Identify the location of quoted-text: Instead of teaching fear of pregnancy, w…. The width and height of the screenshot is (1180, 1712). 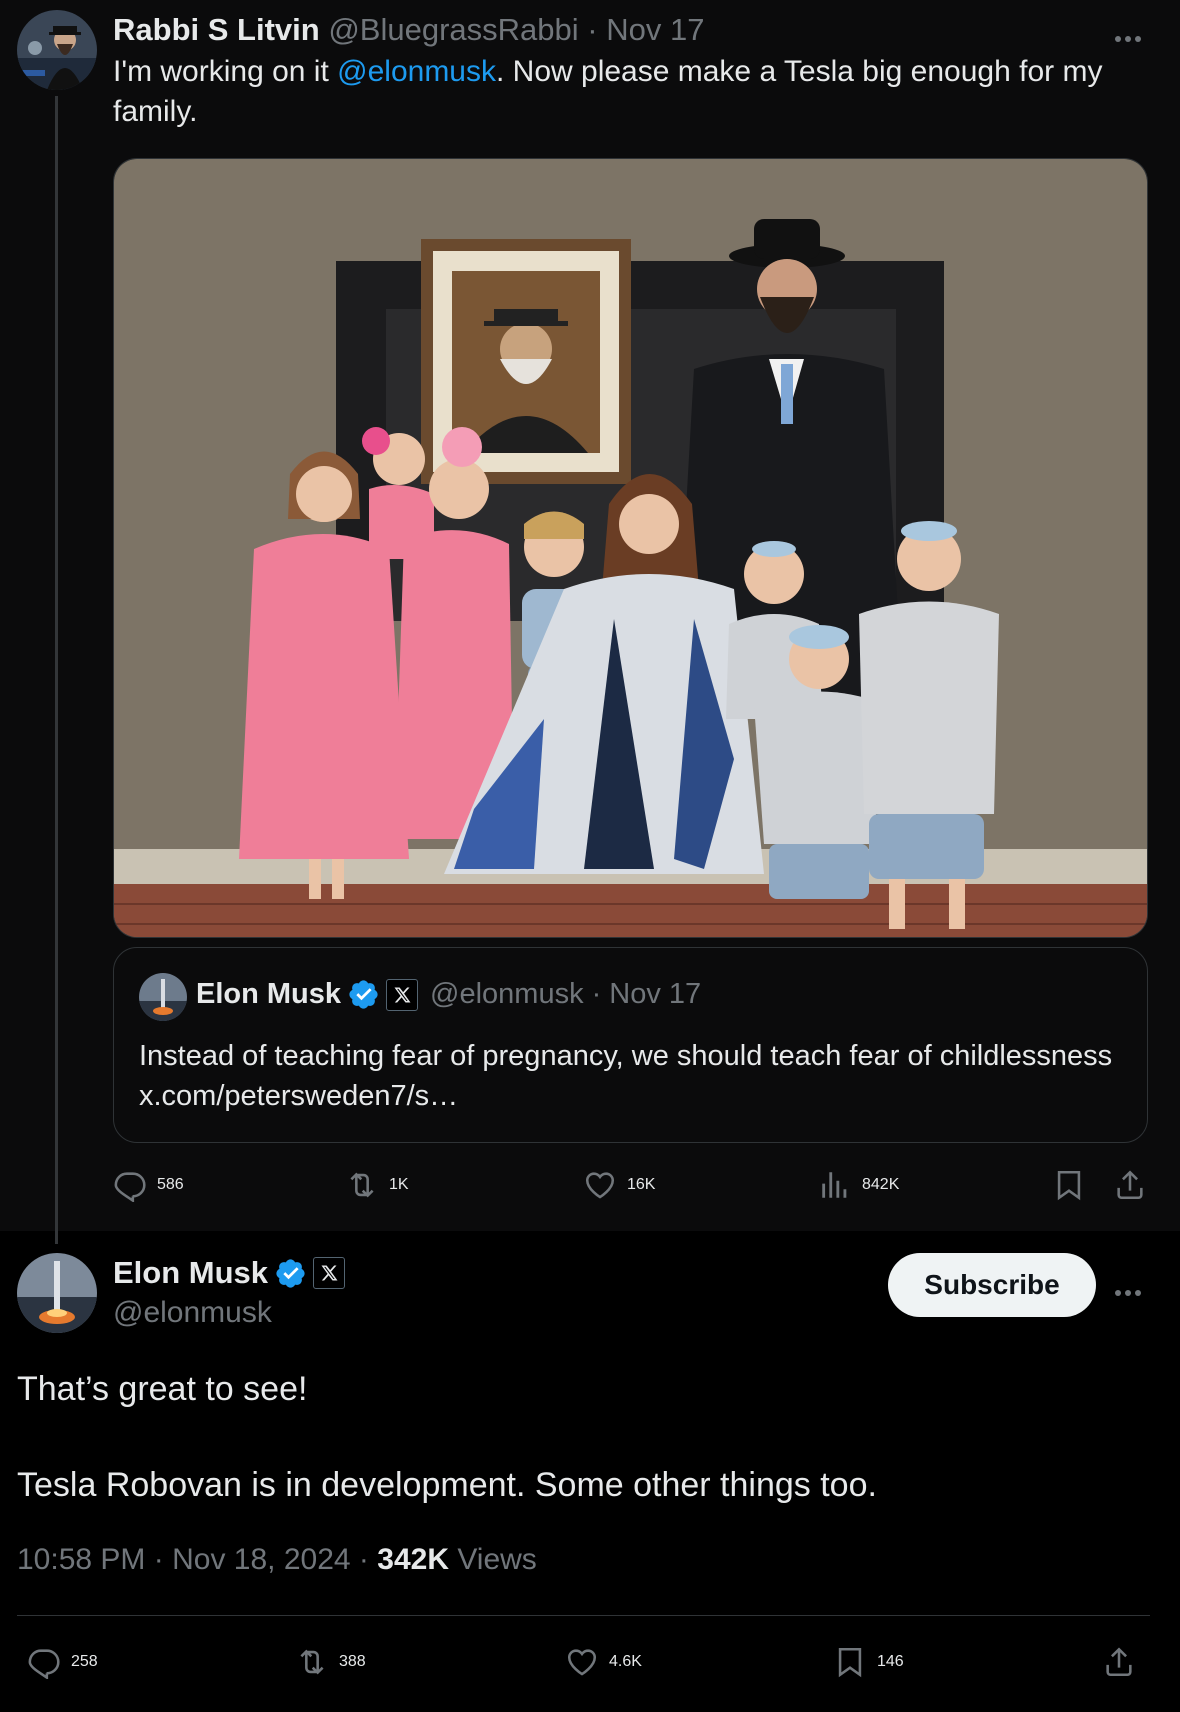
(626, 1076).